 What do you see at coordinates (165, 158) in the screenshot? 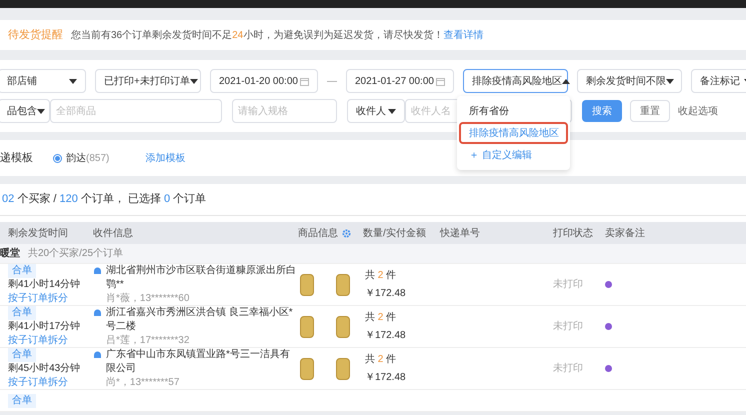
I see `add-template-link: 添加模板` at bounding box center [165, 158].